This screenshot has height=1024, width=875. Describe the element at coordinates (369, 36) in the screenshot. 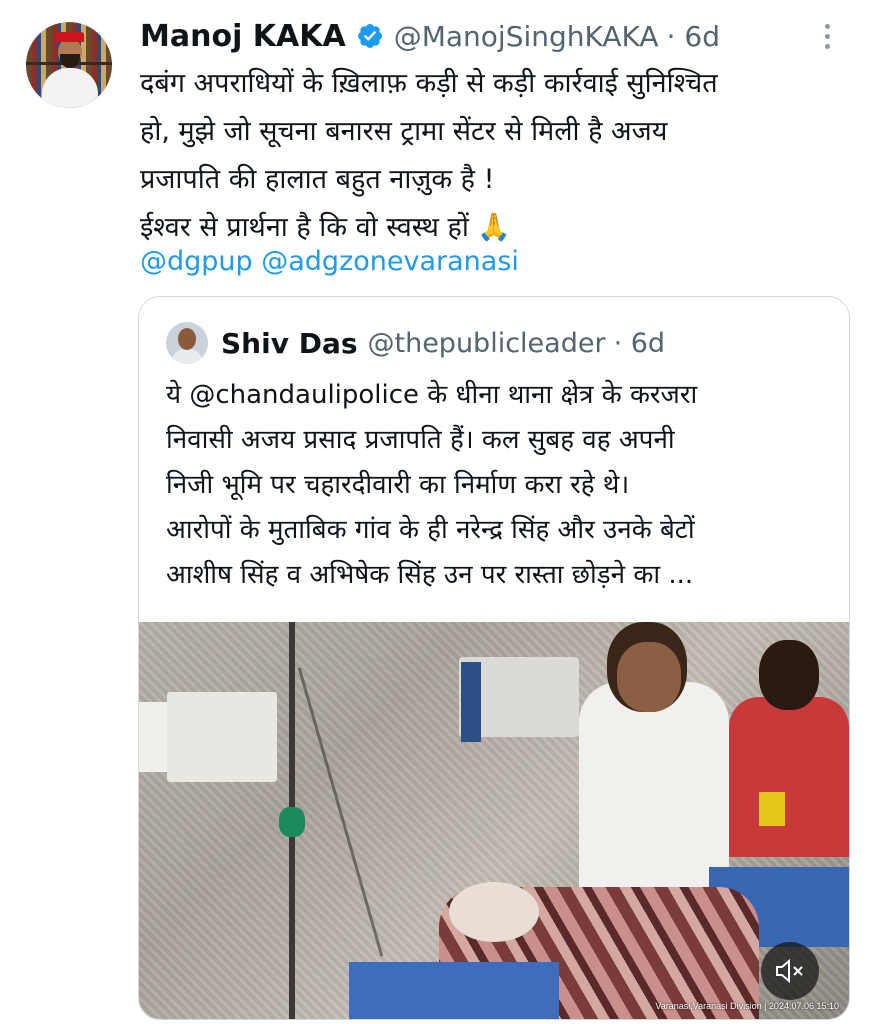

I see `verified-badge-icon` at that location.